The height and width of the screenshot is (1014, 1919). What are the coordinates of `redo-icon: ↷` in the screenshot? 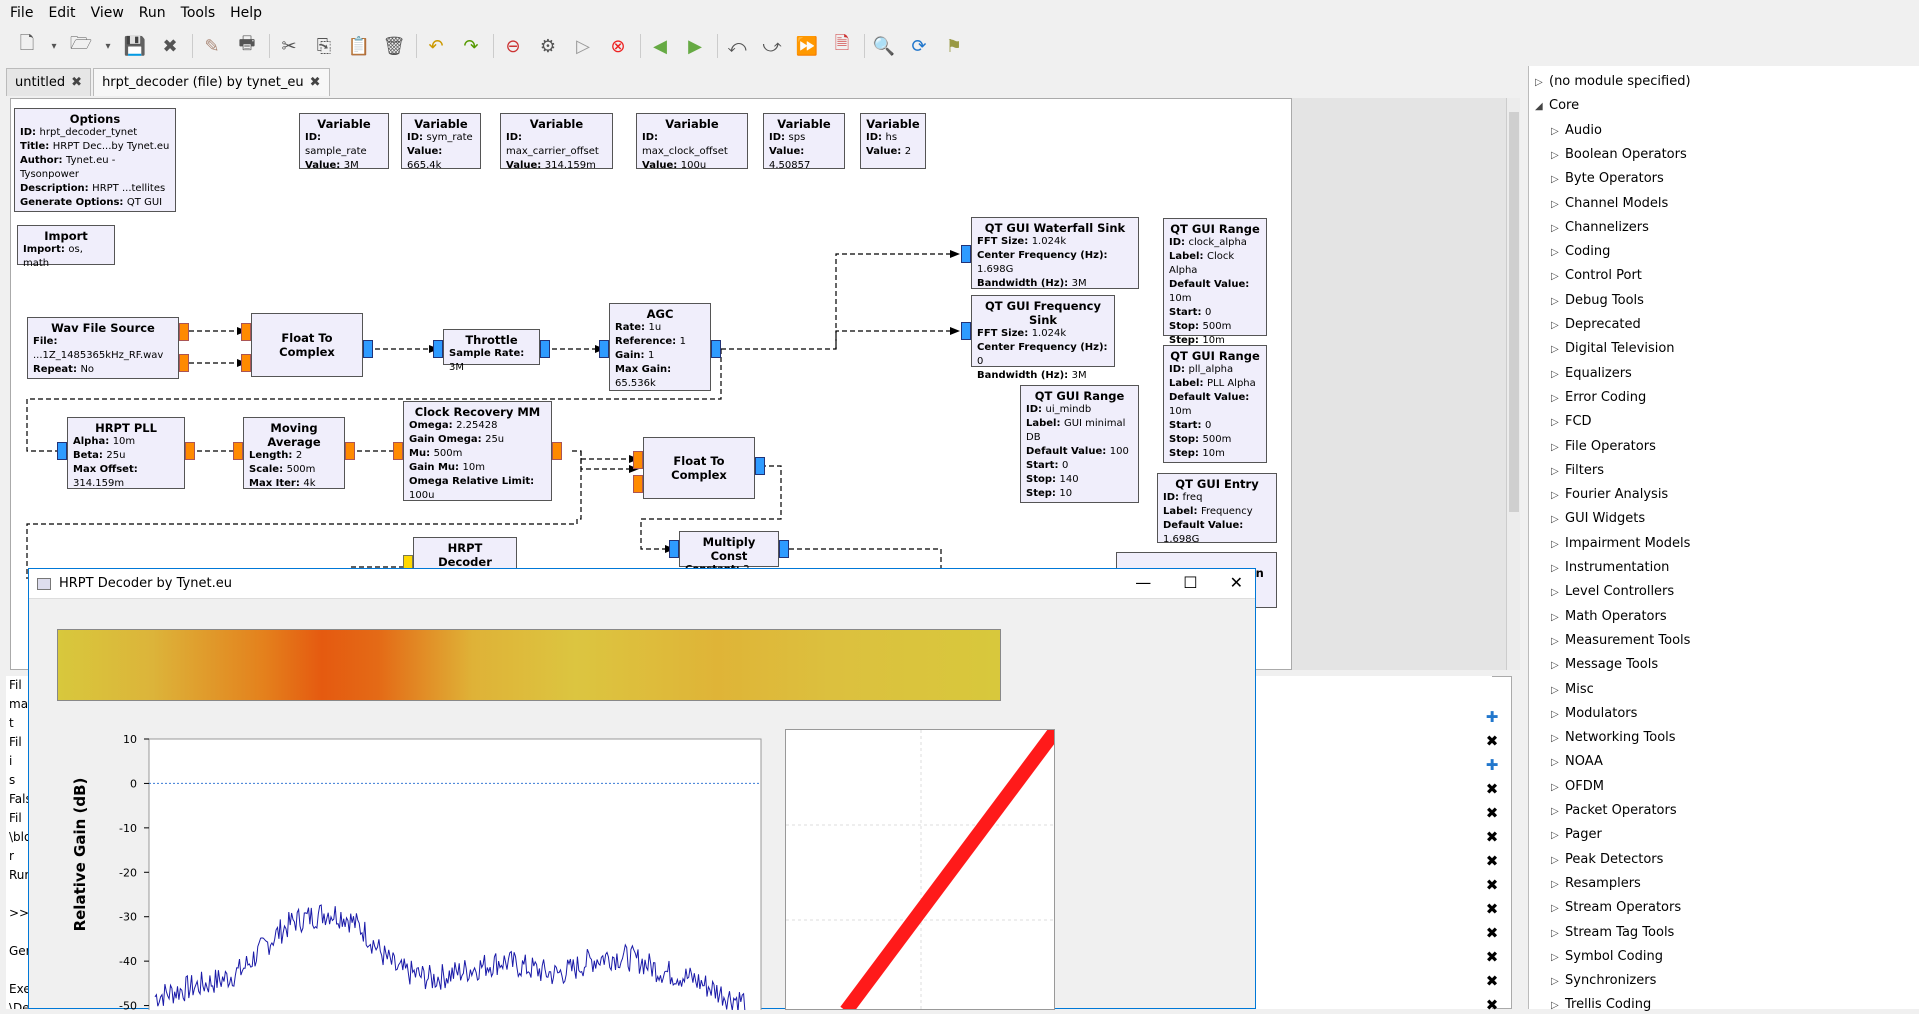 It's located at (471, 46).